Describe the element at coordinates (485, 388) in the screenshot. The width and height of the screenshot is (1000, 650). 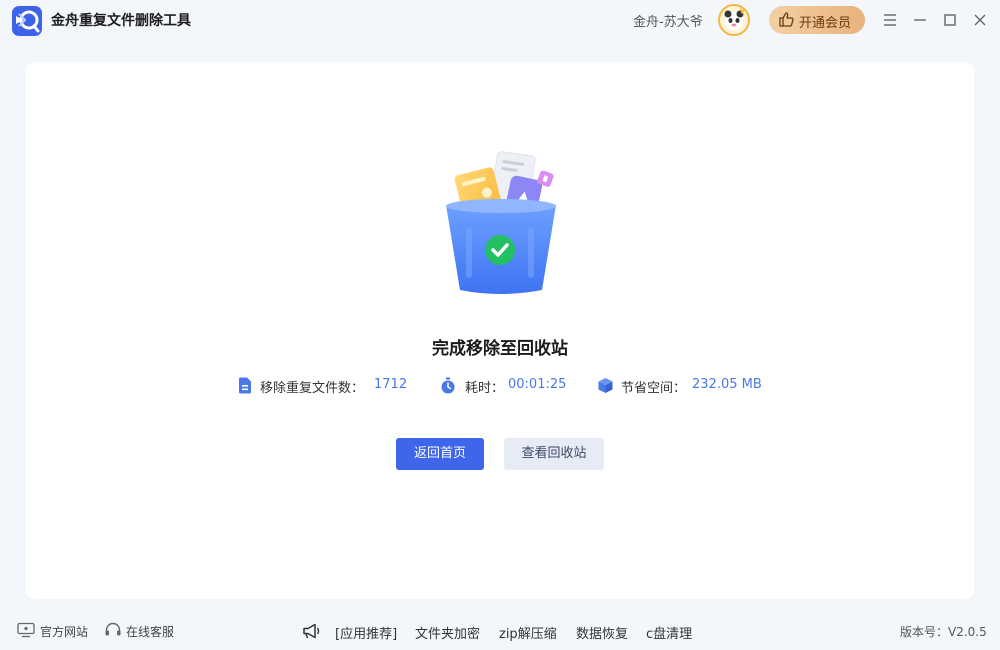
I see `stat-label: 耗时：` at that location.